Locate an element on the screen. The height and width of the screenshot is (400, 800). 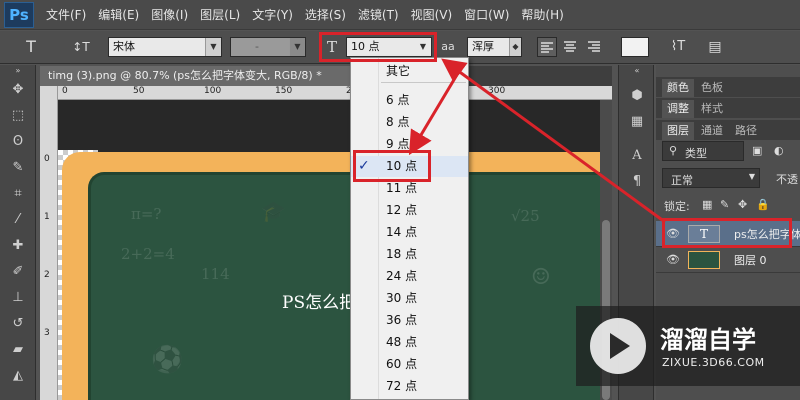
watermark: 溜溜自学 ZIXUE.3D66.COM is located at coordinates (688, 346).